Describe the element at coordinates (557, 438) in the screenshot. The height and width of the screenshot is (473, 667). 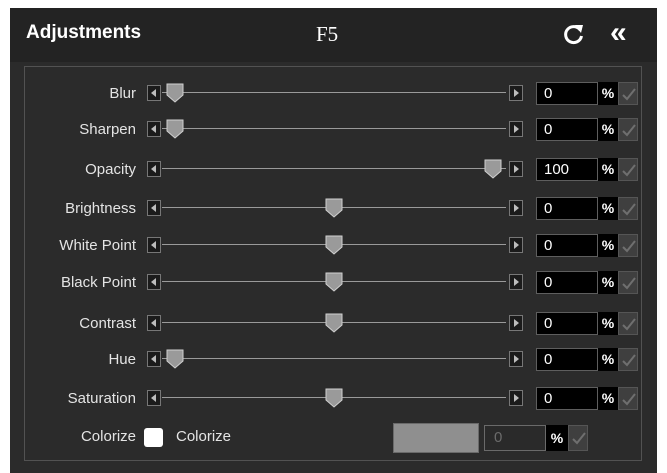
I see `colorize-unit: %` at that location.